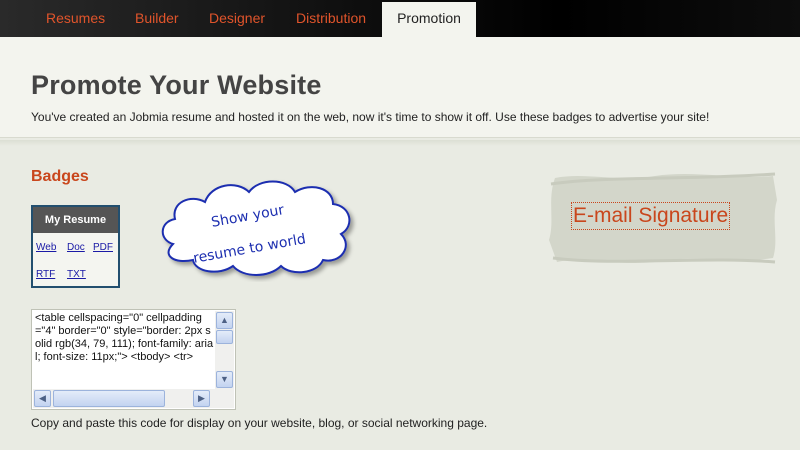  Describe the element at coordinates (75, 220) in the screenshot. I see `badge-title: My Resume` at that location.